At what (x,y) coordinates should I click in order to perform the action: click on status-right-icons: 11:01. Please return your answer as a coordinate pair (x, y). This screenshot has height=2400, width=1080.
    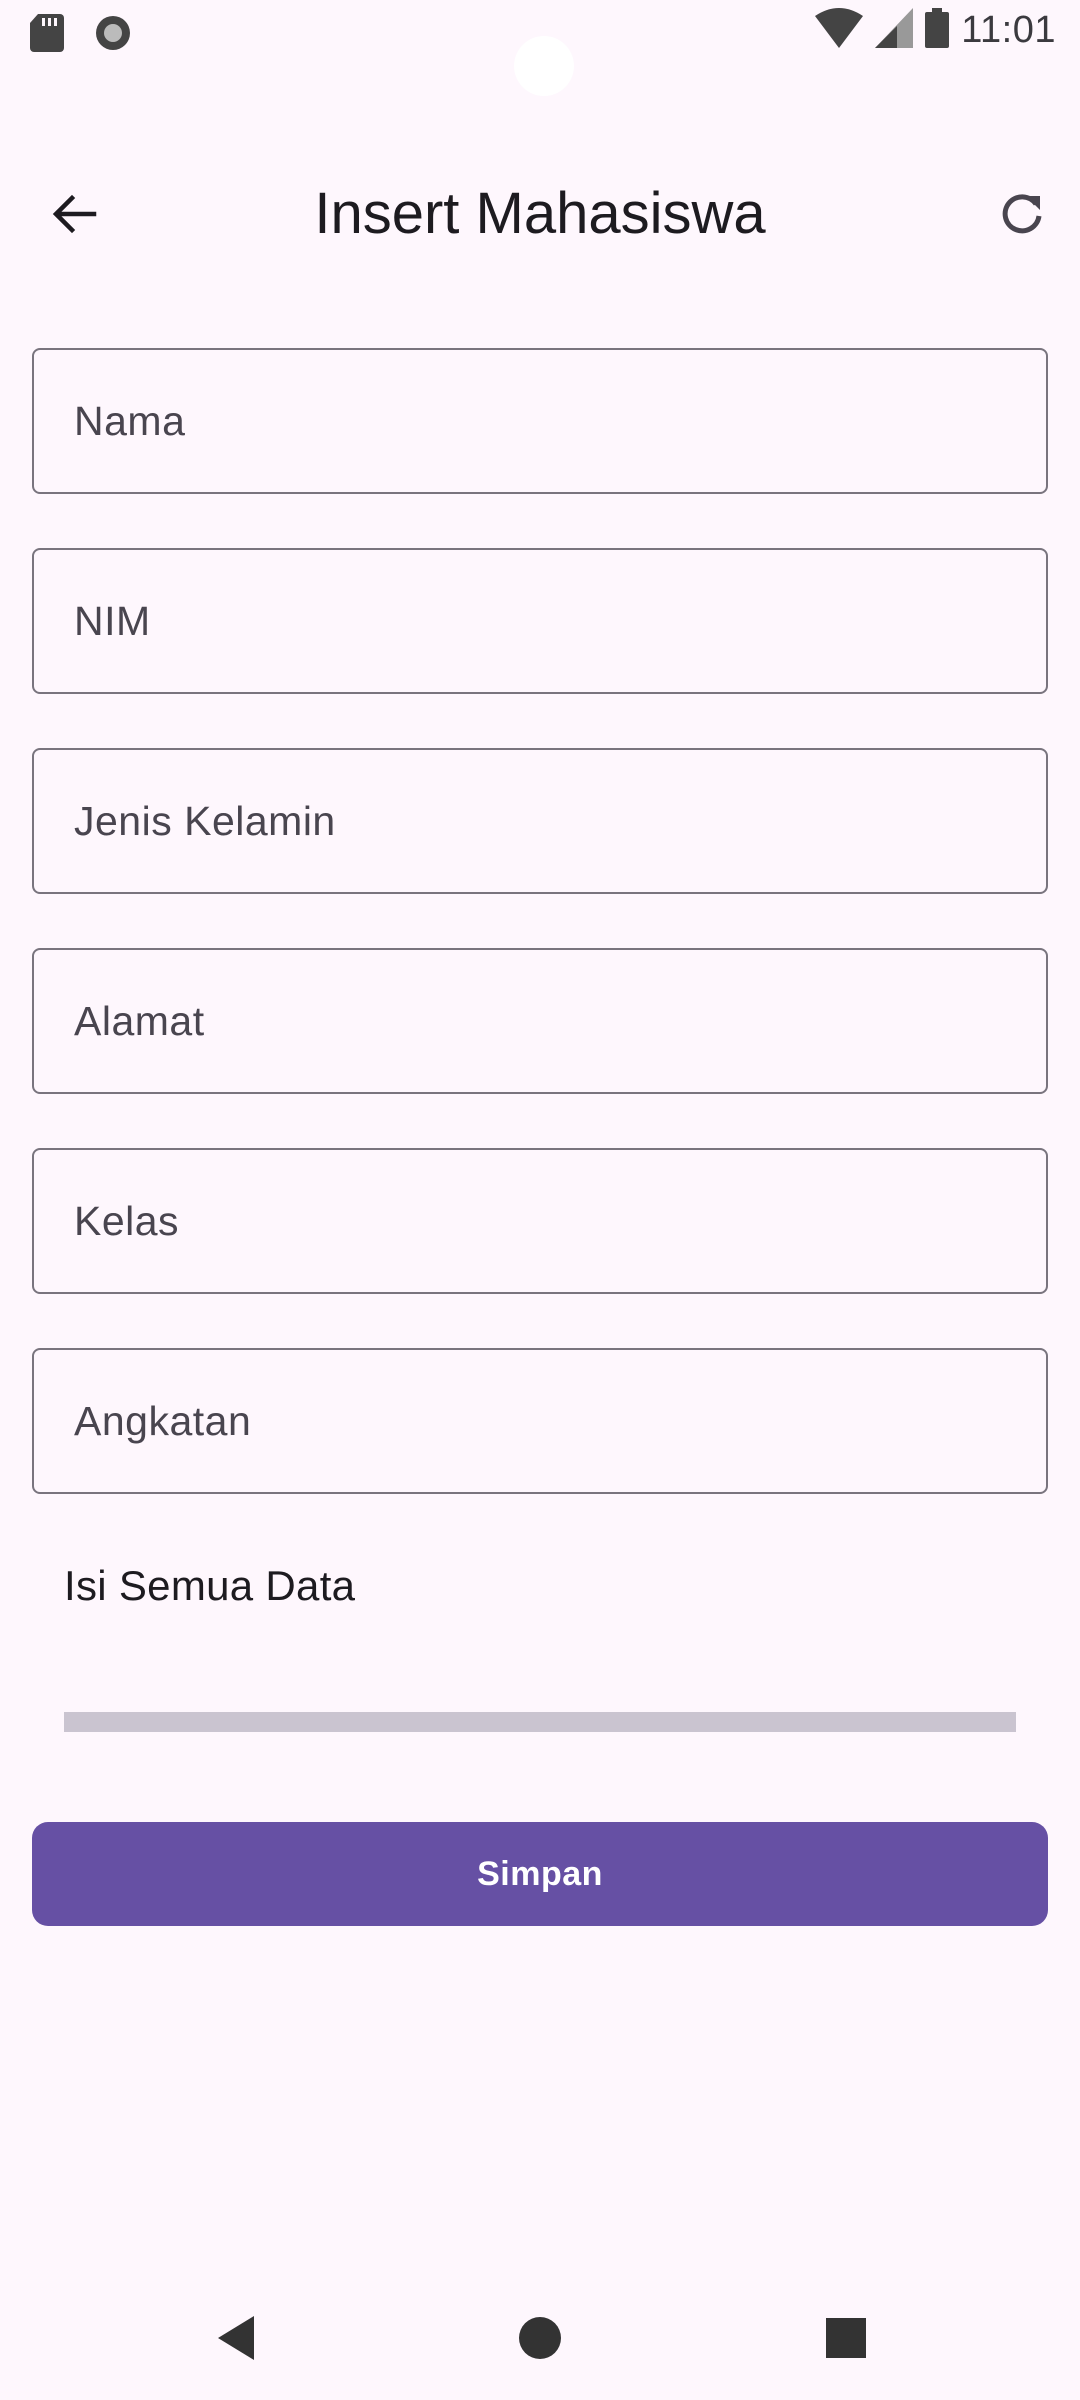
    Looking at the image, I should click on (935, 30).